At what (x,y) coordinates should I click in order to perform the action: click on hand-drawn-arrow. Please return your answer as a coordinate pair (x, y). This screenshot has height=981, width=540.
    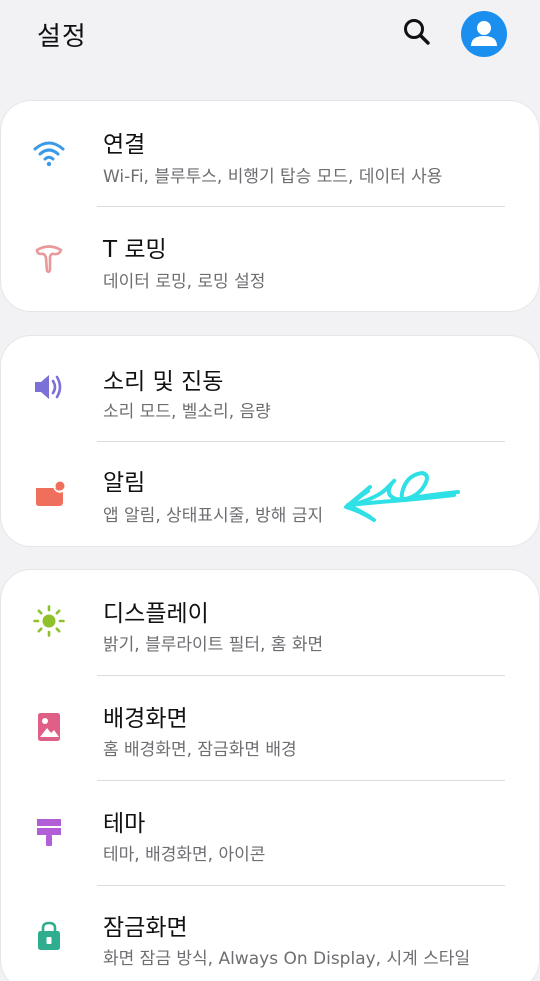
    Looking at the image, I should click on (402, 496).